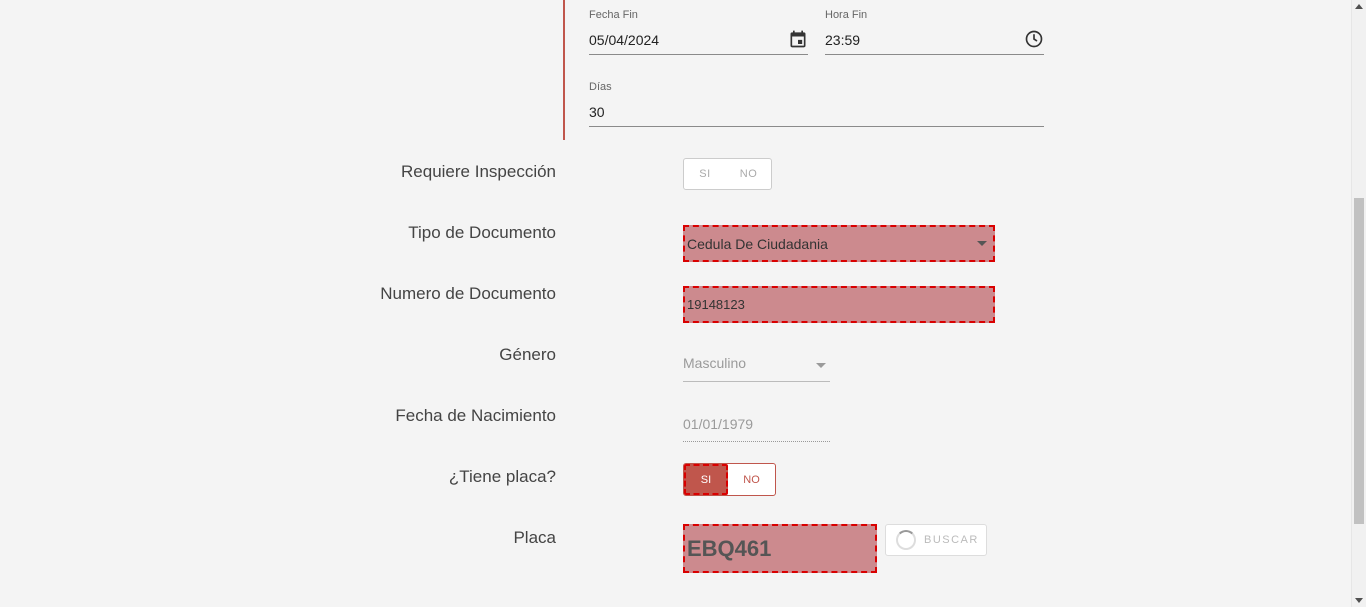 This screenshot has width=1366, height=607. I want to click on placa-input: EBQ461, so click(780, 548).